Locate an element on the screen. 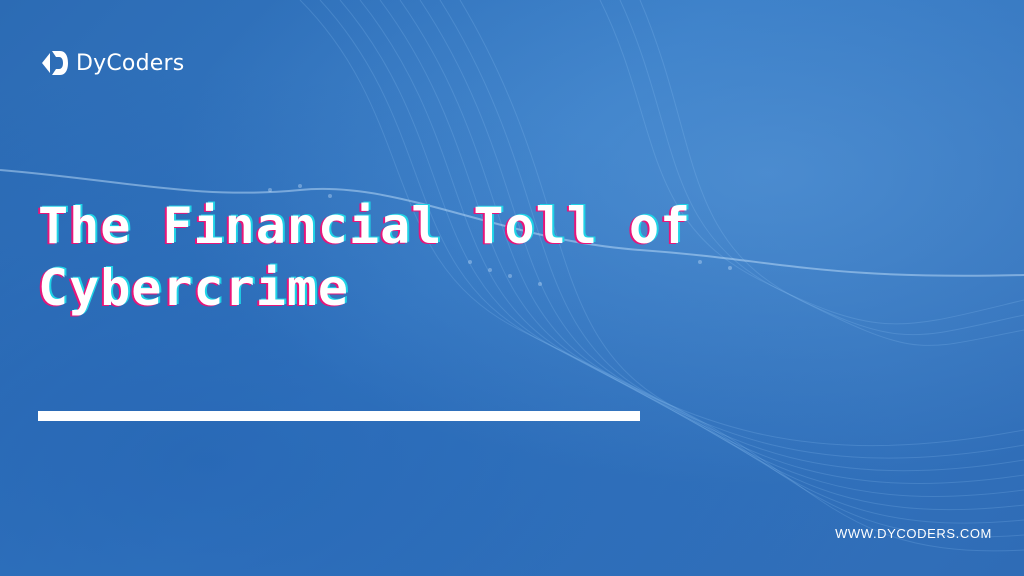  brand-logo: DyCoders is located at coordinates (111, 63).